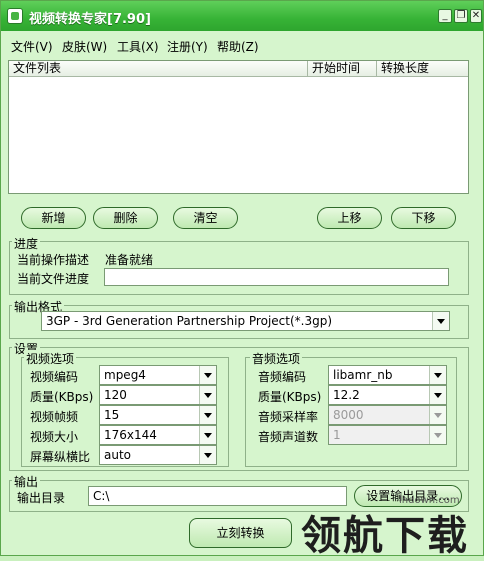 Image resolution: width=484 pixels, height=561 pixels. Describe the element at coordinates (53, 279) in the screenshot. I see `file-progress-label: 当前文件进度` at that location.